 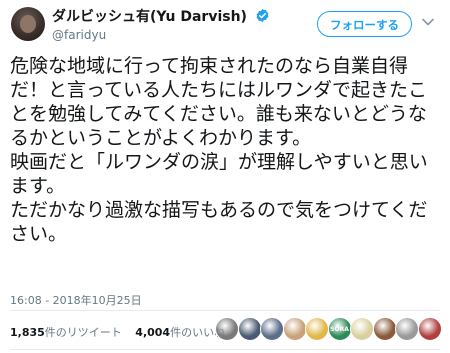 I want to click on tweet-timestamp: 16:08 - 2018年10月25日, so click(x=76, y=300).